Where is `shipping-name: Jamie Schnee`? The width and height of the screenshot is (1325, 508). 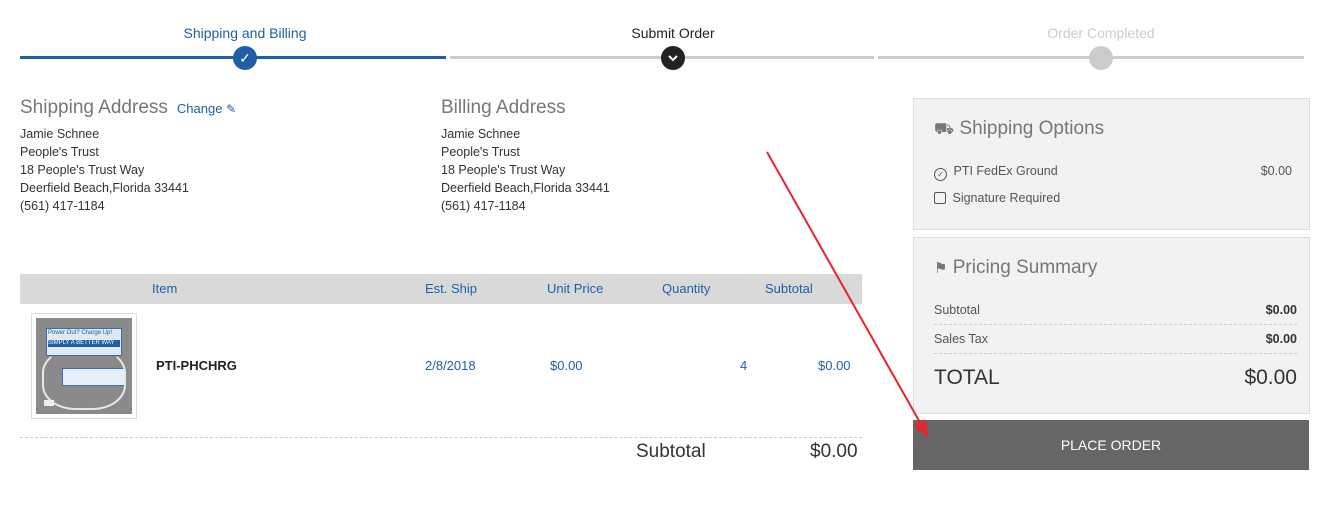
shipping-name: Jamie Schnee is located at coordinates (60, 134).